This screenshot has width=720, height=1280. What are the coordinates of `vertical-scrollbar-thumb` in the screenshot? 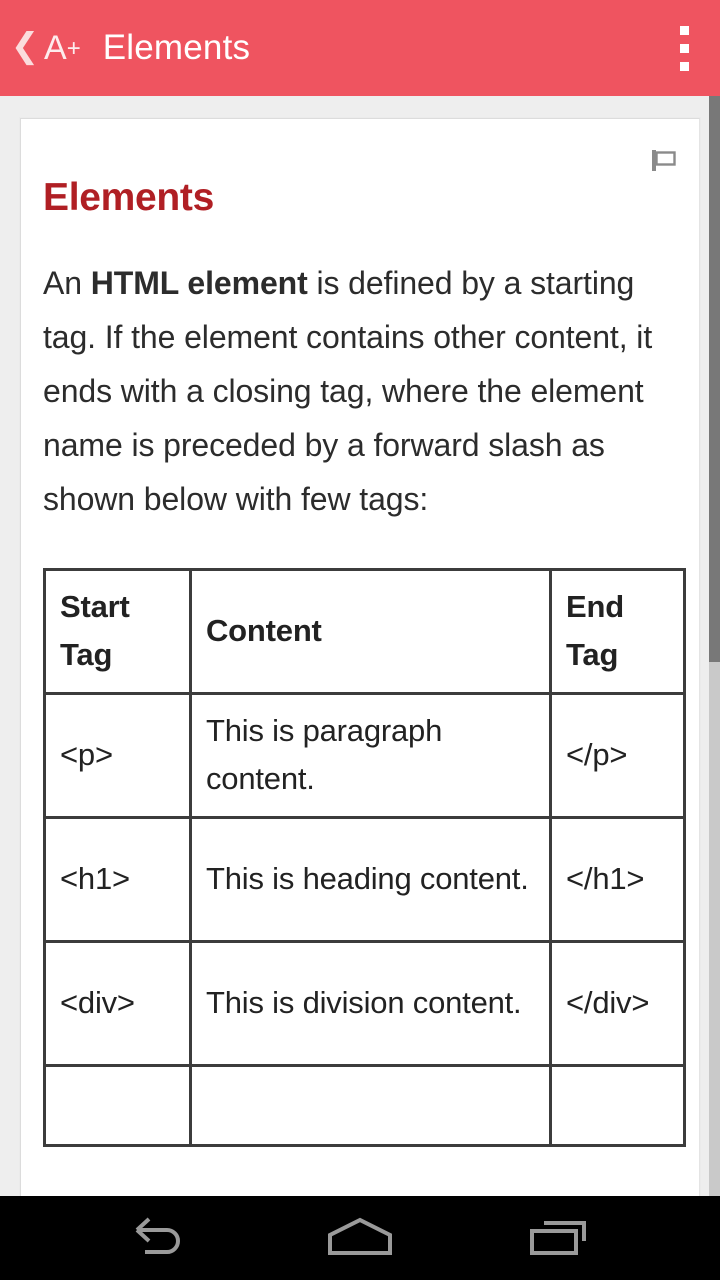 It's located at (714, 379).